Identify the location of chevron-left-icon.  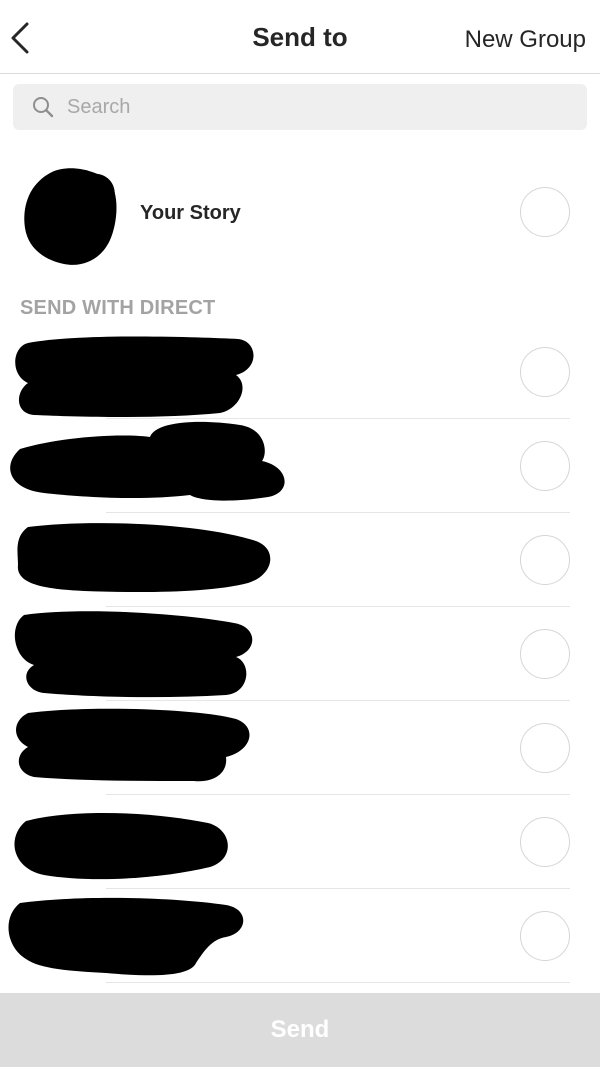
(20, 38).